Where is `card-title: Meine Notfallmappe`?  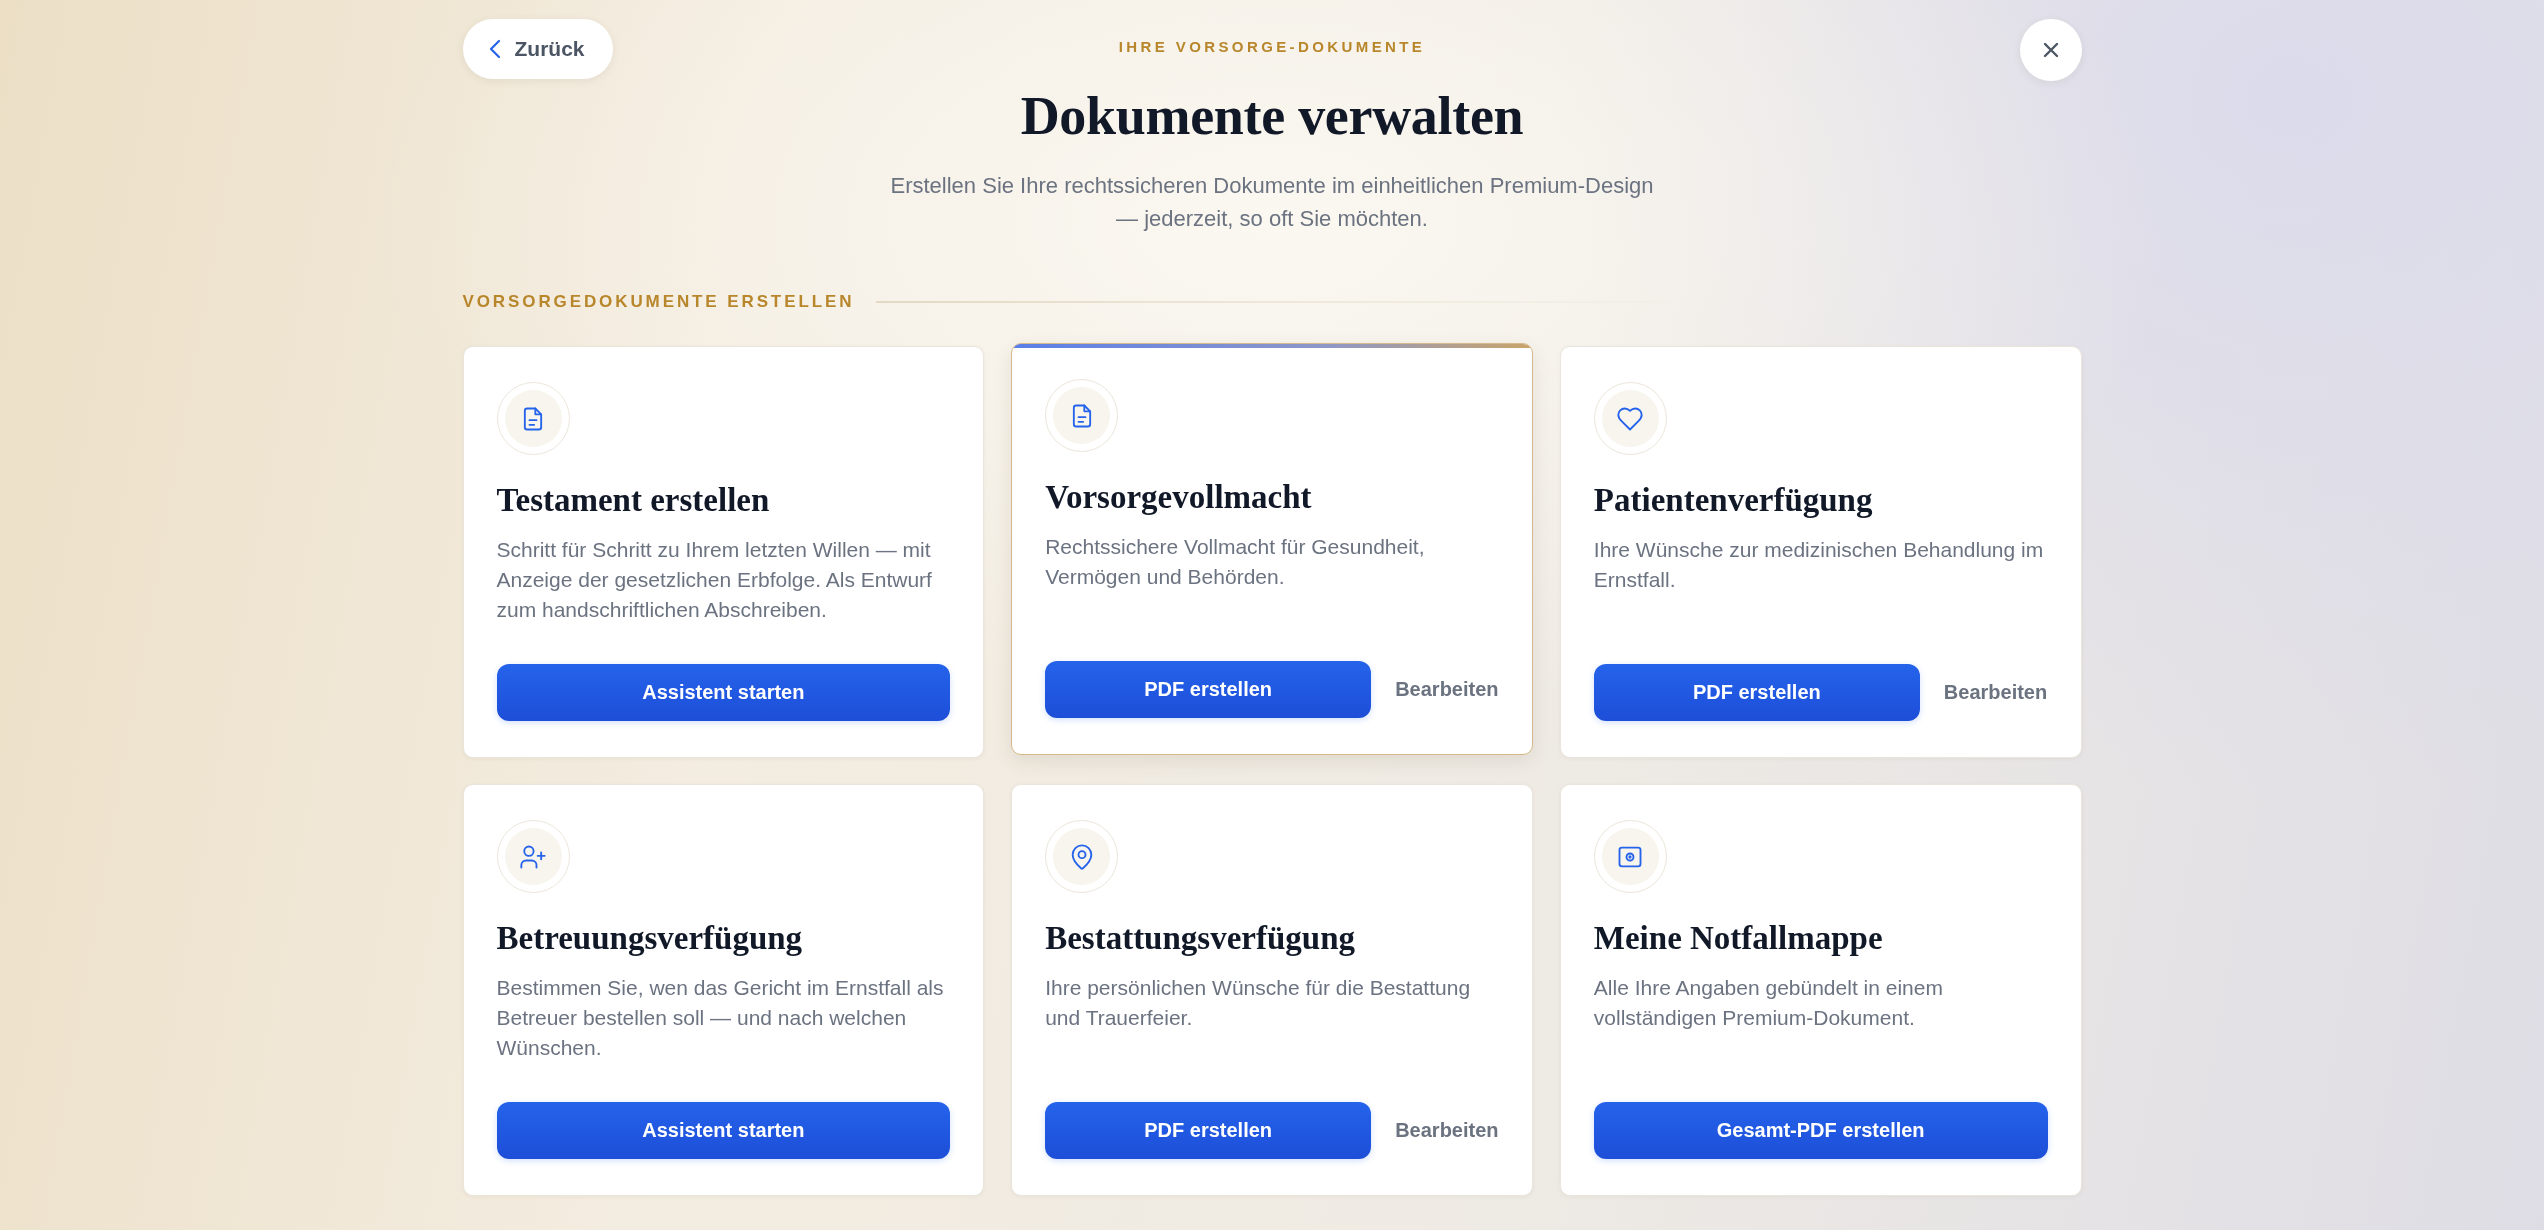
card-title: Meine Notfallmappe is located at coordinates (1738, 938).